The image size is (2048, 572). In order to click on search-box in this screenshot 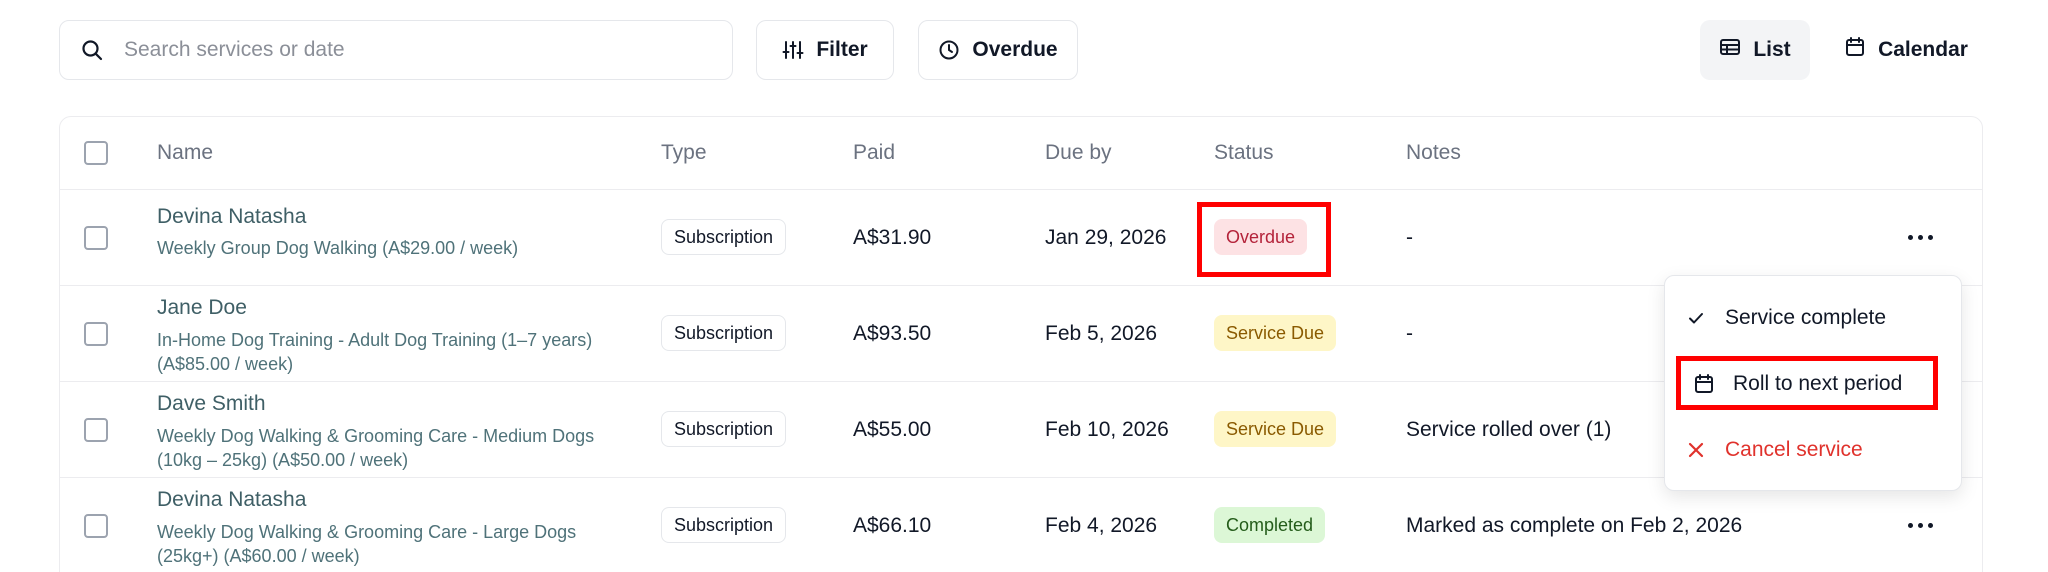, I will do `click(396, 50)`.